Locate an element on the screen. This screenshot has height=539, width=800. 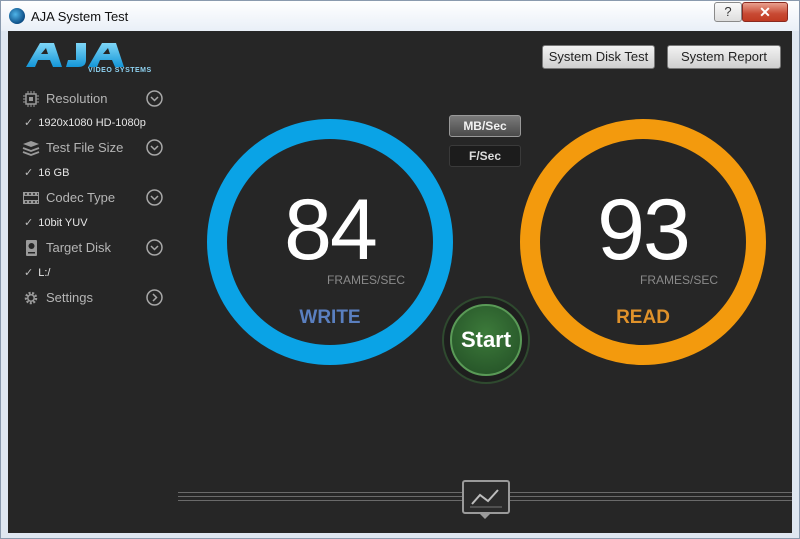
stack-icon is located at coordinates (31, 148).